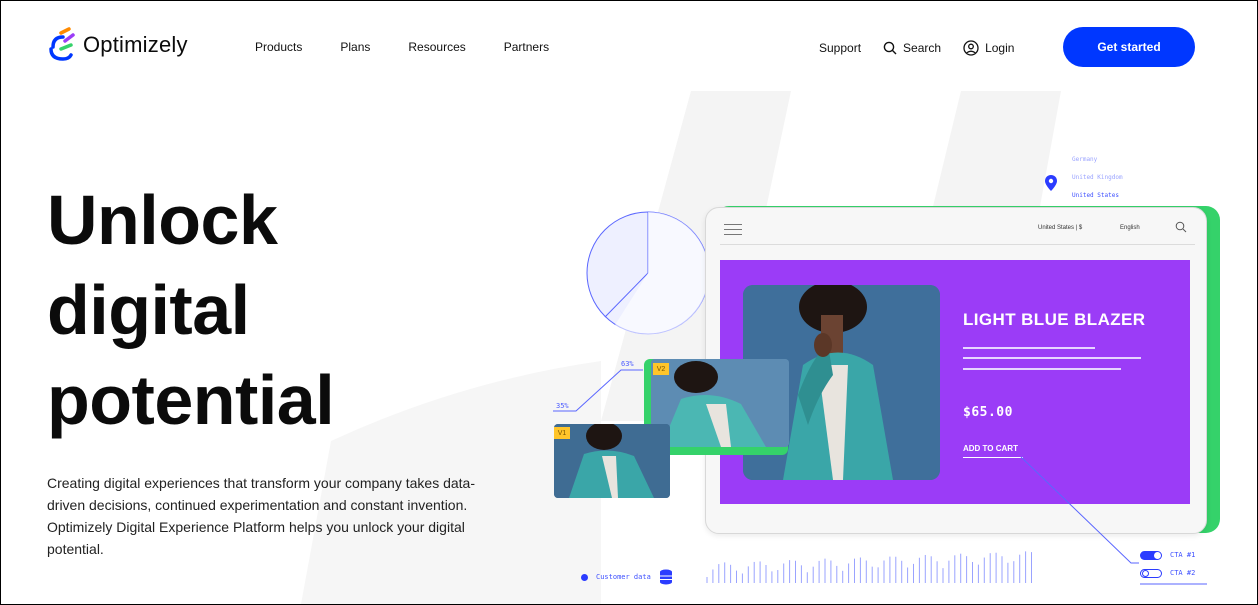 Image resolution: width=1258 pixels, height=605 pixels. I want to click on cta-toggle-1: CTA #1, so click(1167, 555).